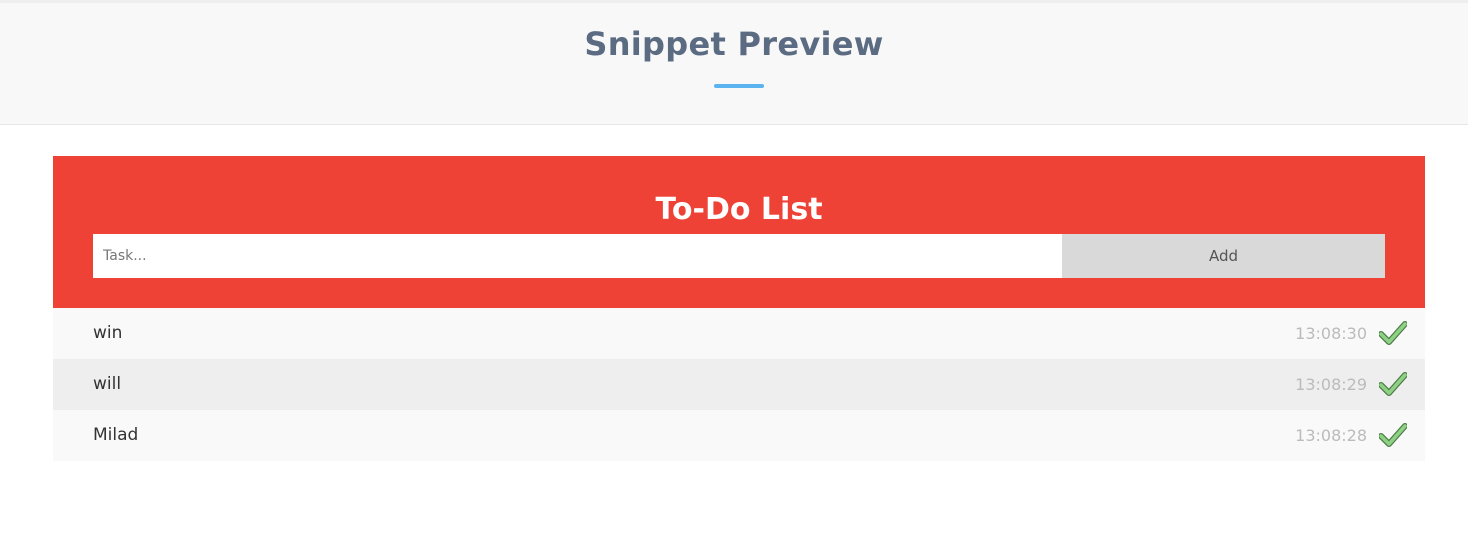  I want to click on todo-title: To-Do List, so click(739, 209).